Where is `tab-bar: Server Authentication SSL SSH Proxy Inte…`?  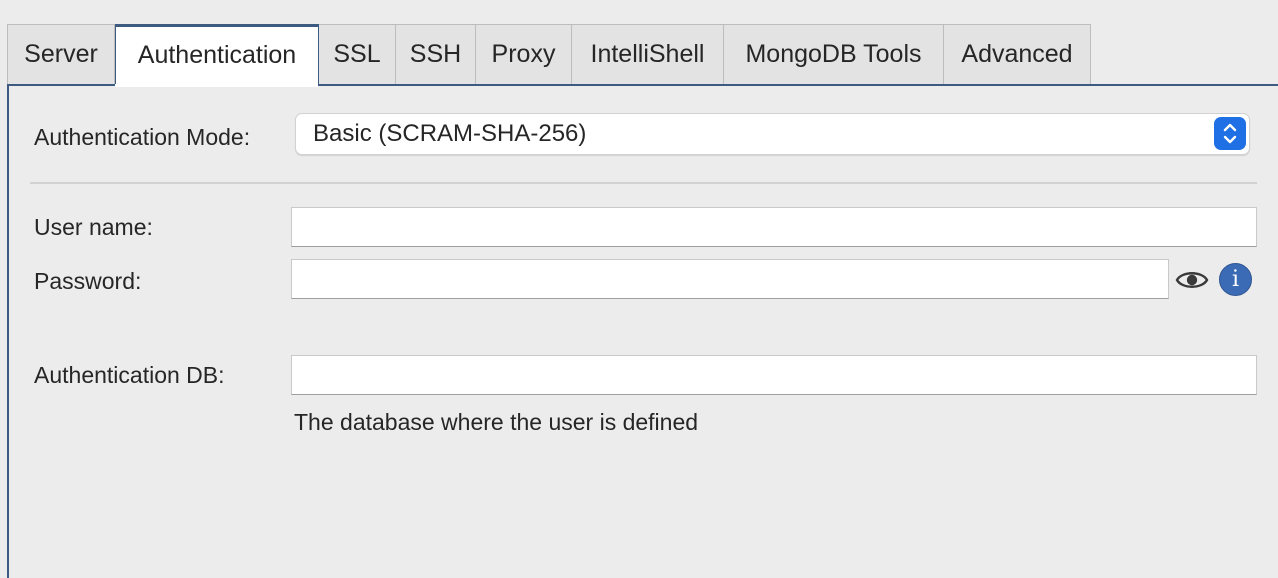 tab-bar: Server Authentication SSL SSH Proxy Inte… is located at coordinates (549, 54).